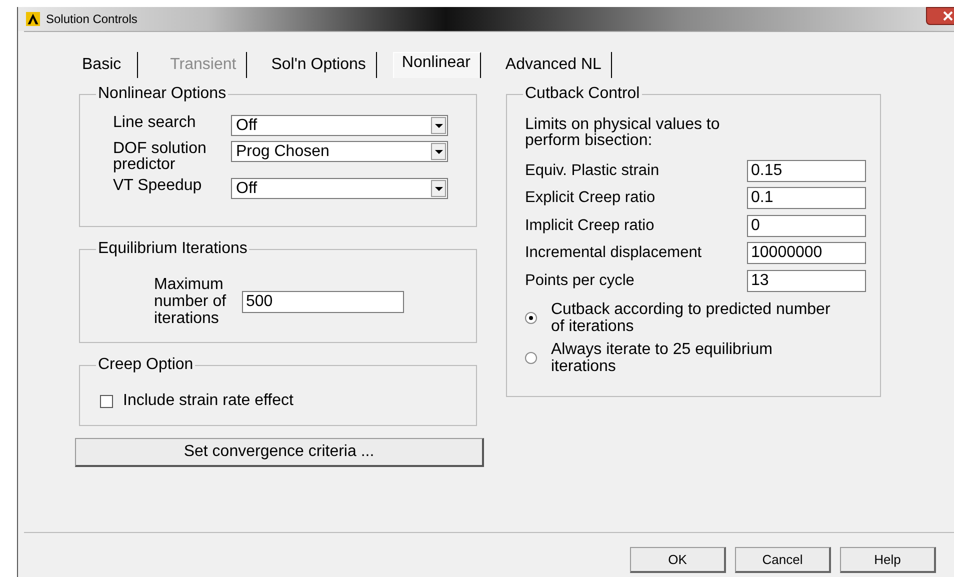  I want to click on tab: Basic, so click(106, 65).